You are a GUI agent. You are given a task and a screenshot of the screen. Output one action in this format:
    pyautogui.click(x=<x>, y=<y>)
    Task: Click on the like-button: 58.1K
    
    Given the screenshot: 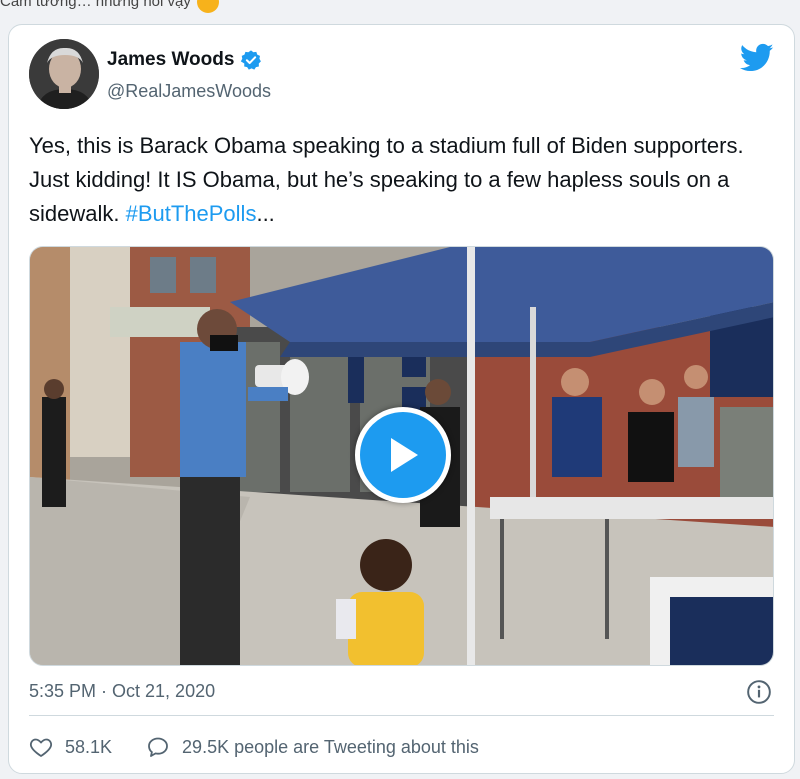 What is the action you would take?
    pyautogui.click(x=70, y=747)
    